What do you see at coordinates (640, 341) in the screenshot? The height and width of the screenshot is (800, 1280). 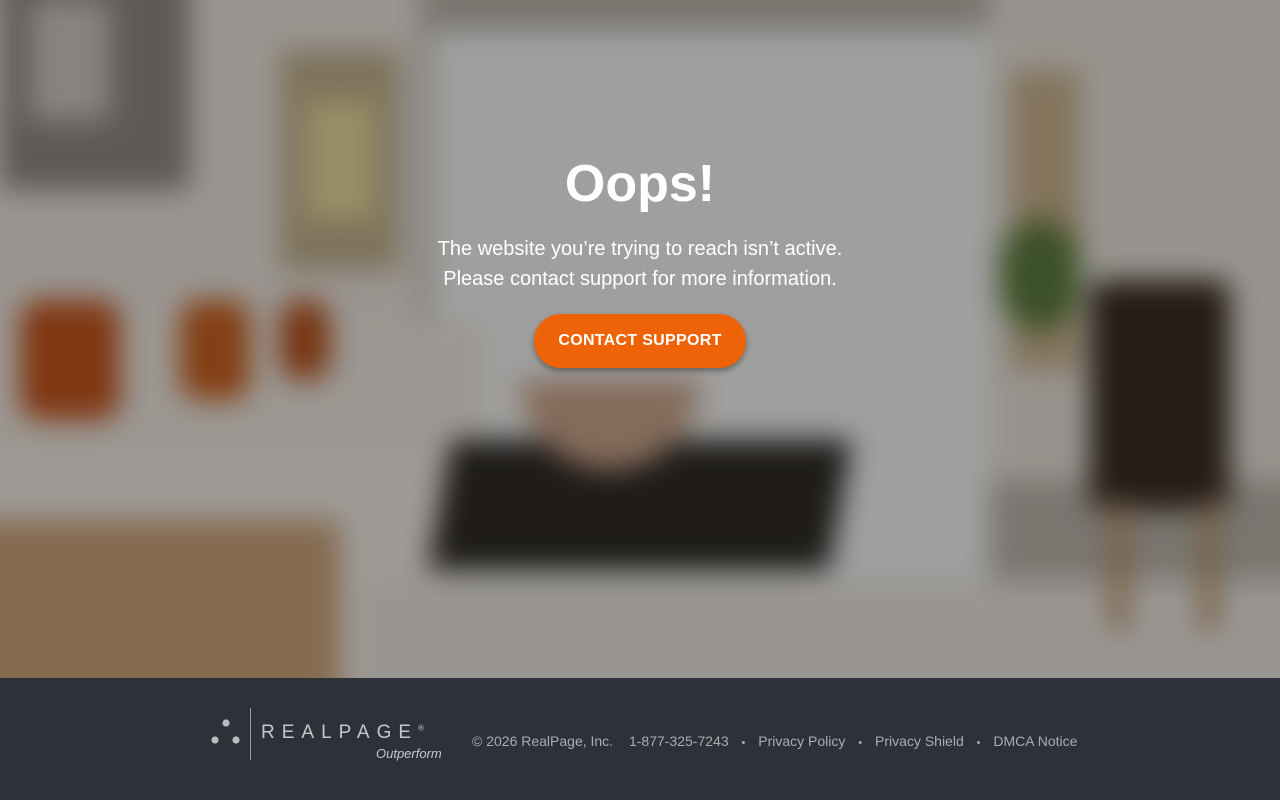 I see `contact-support-button: CONTACT SUPPORT` at bounding box center [640, 341].